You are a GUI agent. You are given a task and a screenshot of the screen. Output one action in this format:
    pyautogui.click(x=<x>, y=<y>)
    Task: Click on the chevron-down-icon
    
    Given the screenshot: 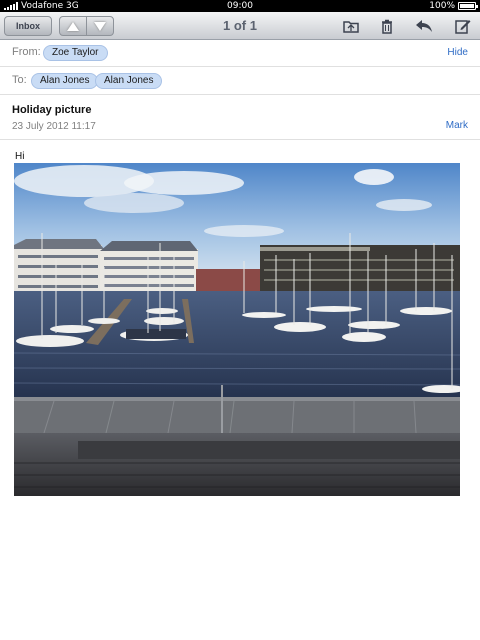 What is the action you would take?
    pyautogui.click(x=100, y=26)
    